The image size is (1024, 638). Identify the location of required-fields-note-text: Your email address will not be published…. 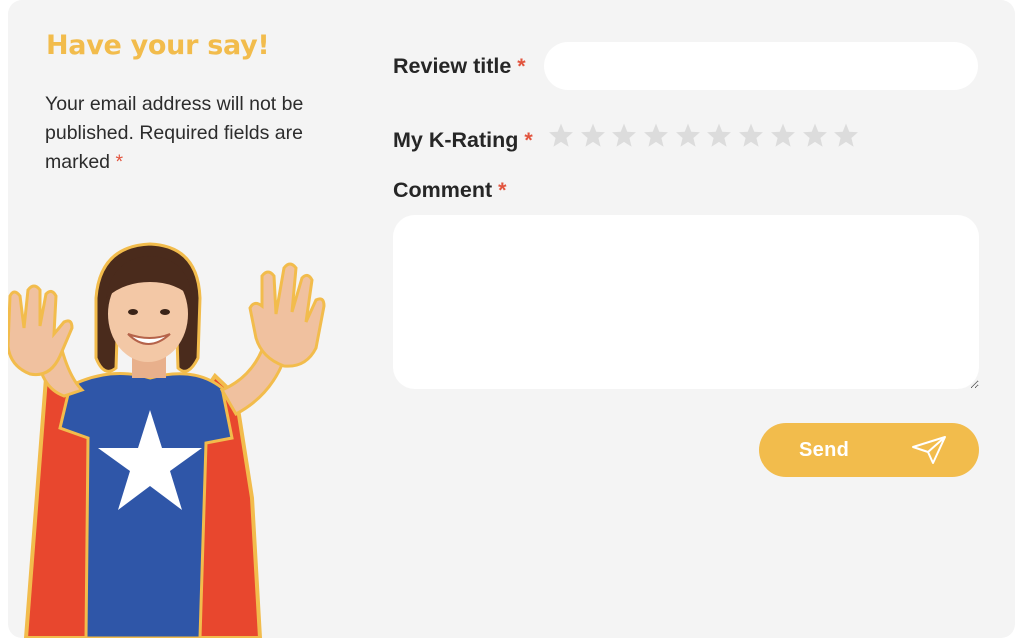
(174, 133).